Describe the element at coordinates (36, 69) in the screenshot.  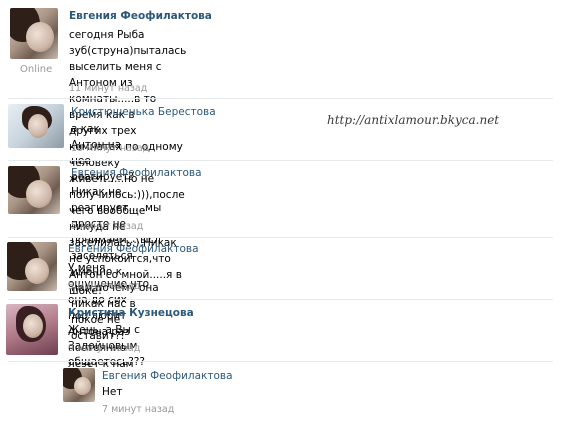
I see `online-status: Online` at that location.